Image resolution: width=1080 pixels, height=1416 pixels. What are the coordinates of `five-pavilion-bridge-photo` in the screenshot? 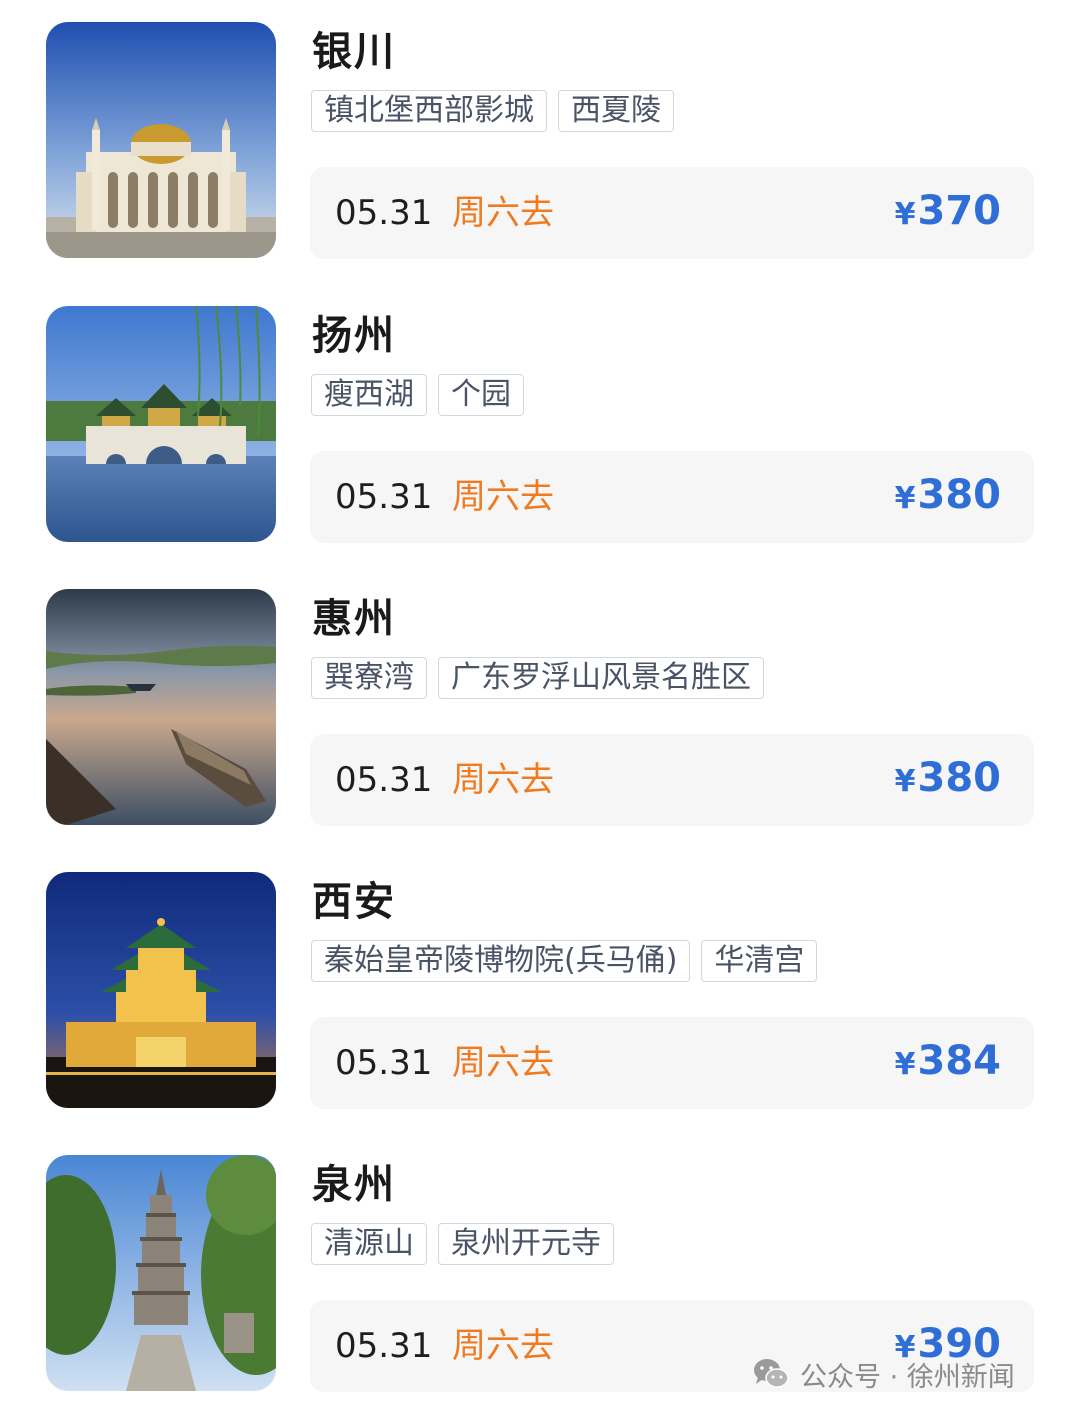 It's located at (161, 424).